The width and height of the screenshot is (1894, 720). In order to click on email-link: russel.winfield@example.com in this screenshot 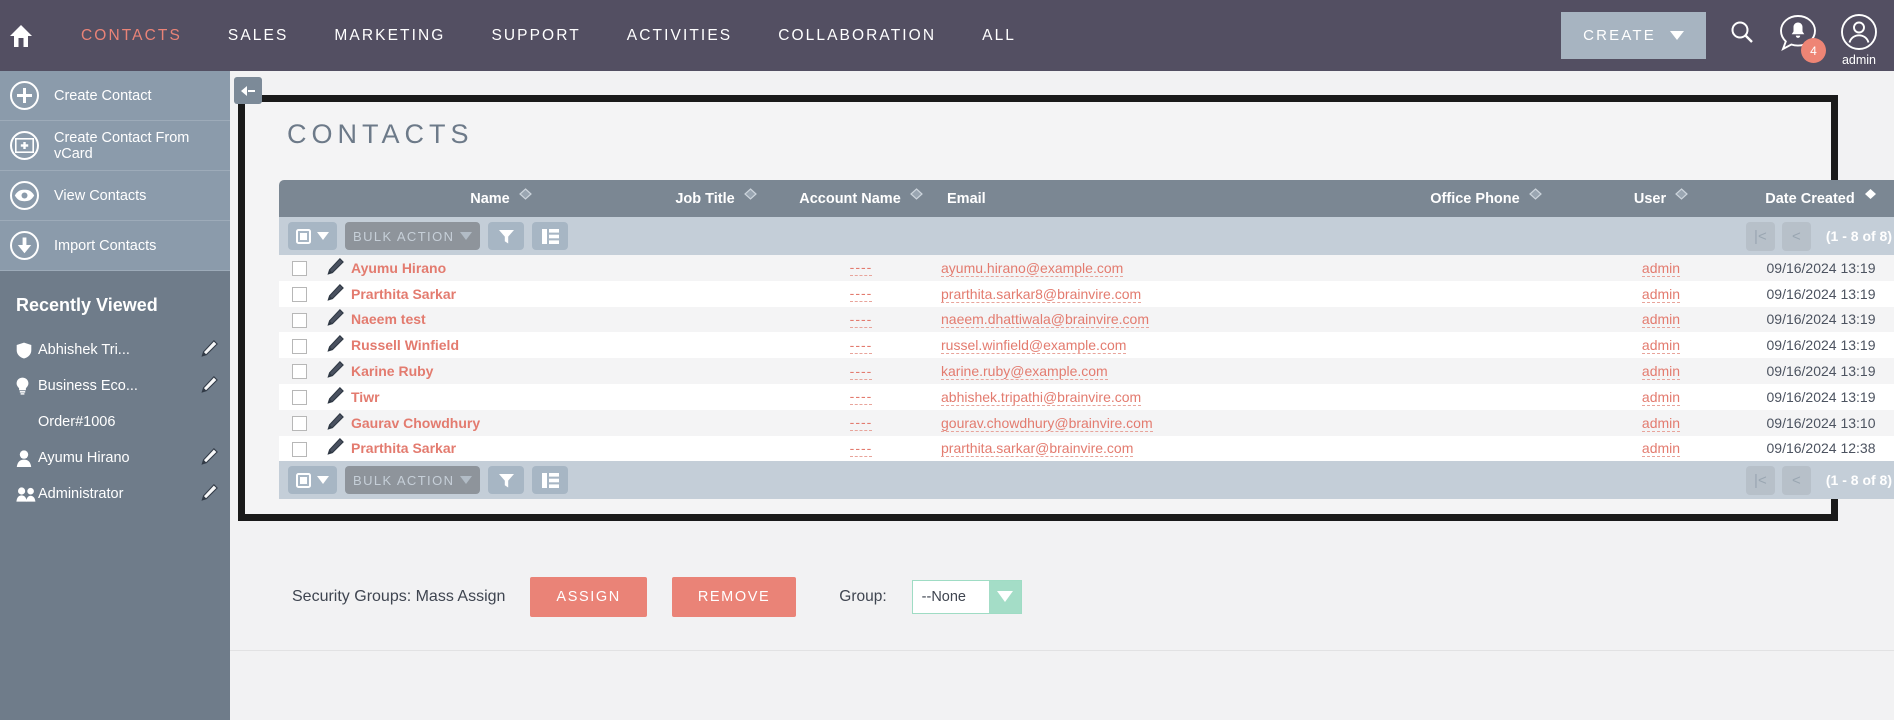, I will do `click(1034, 346)`.